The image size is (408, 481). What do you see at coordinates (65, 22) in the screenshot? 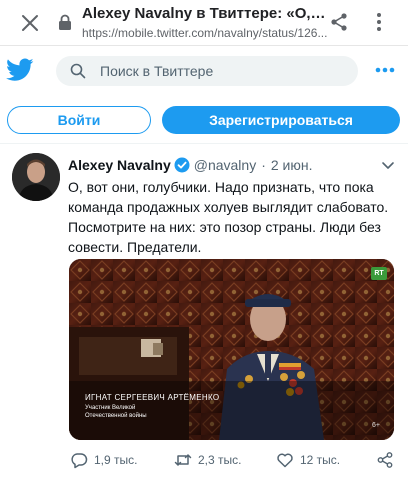
I see `lock-icon` at bounding box center [65, 22].